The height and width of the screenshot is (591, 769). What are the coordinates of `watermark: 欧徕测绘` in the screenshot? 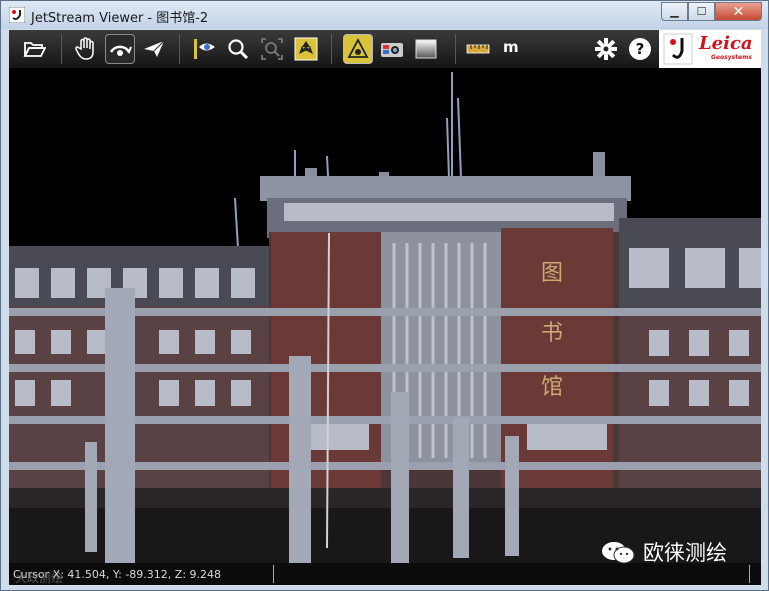 It's located at (664, 552).